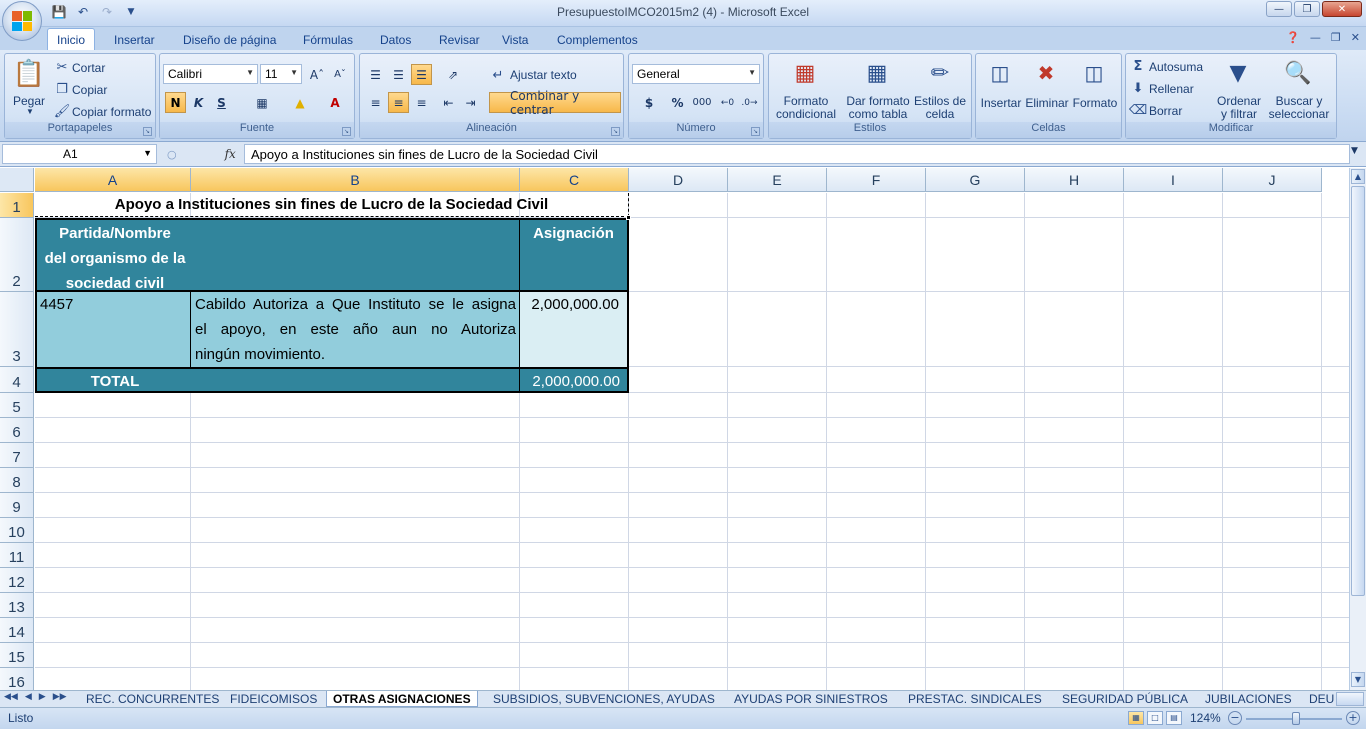 Image resolution: width=1366 pixels, height=729 pixels. Describe the element at coordinates (878, 114) in the screenshot. I see `format-as-table-label-2: como tabla` at that location.